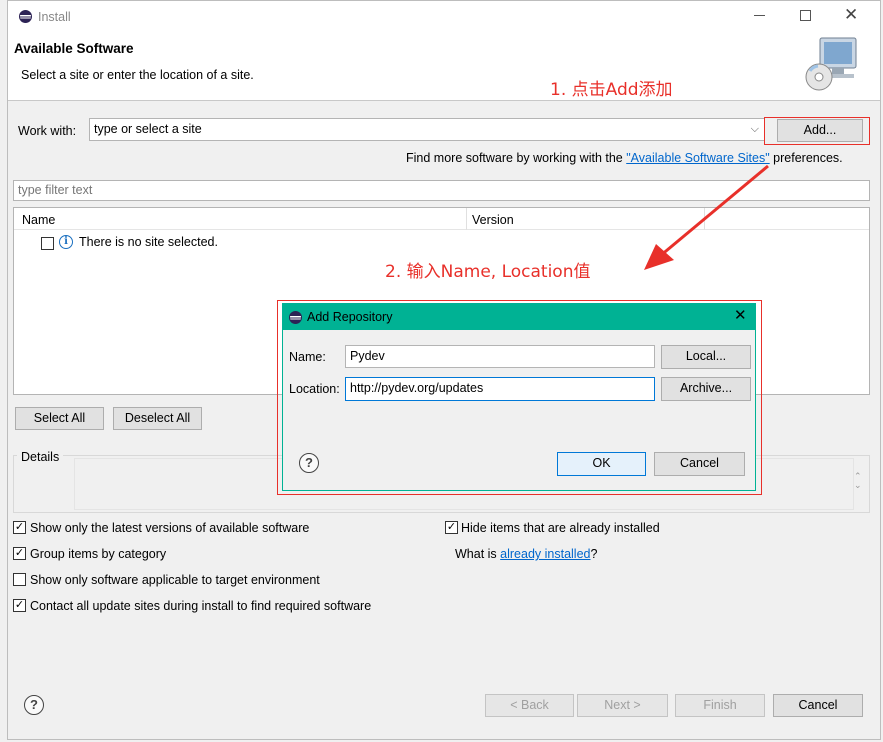 Image resolution: width=883 pixels, height=742 pixels. I want to click on next-button: Next >, so click(622, 705).